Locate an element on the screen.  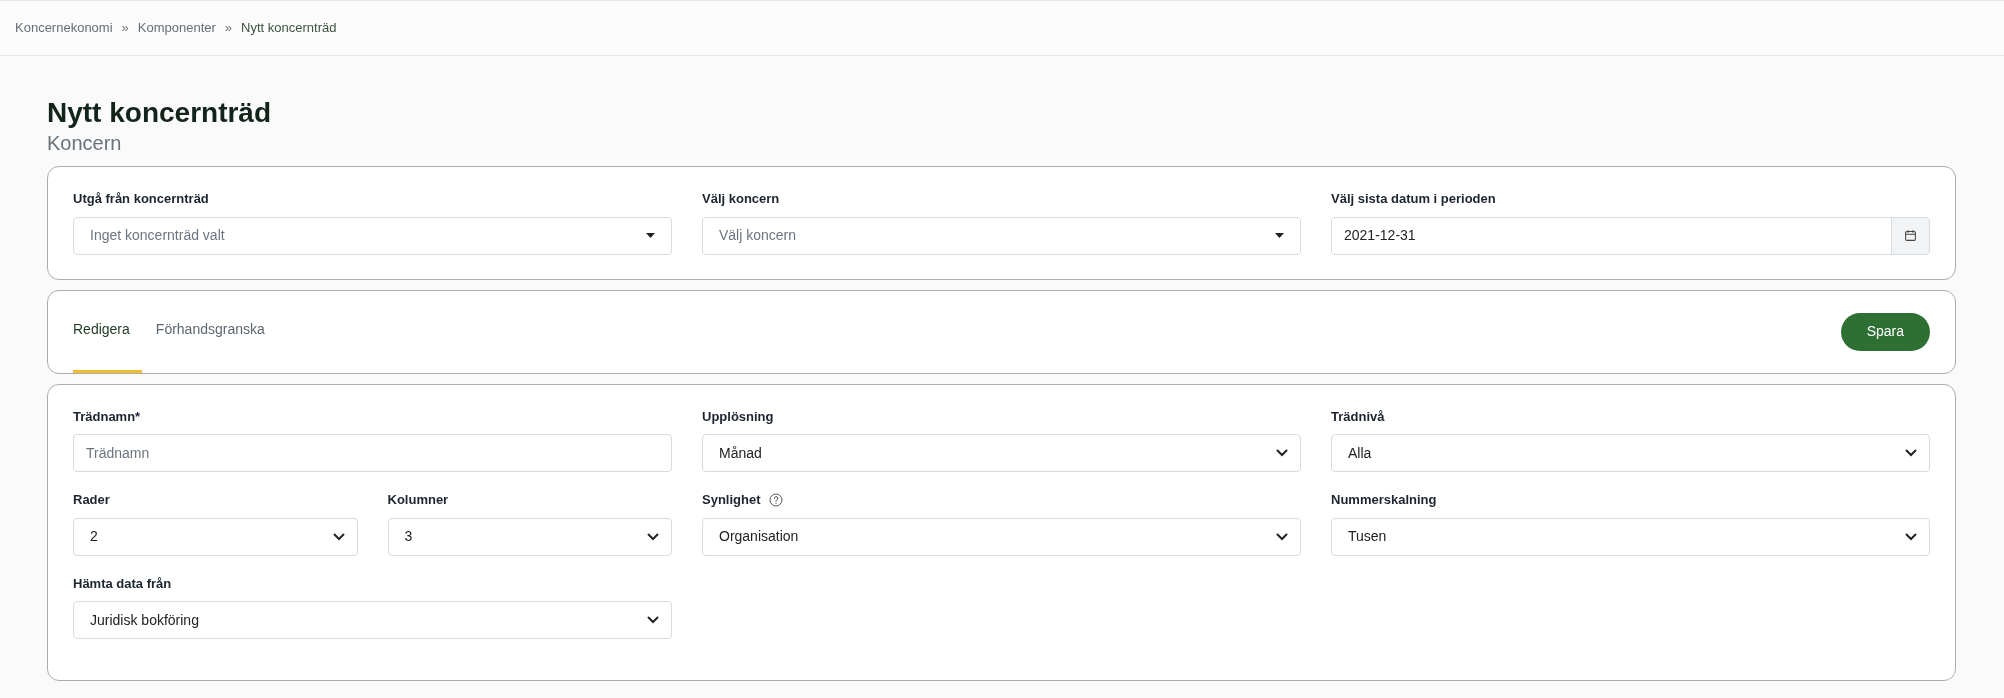
field-label: Utgå från koncernträd is located at coordinates (141, 199).